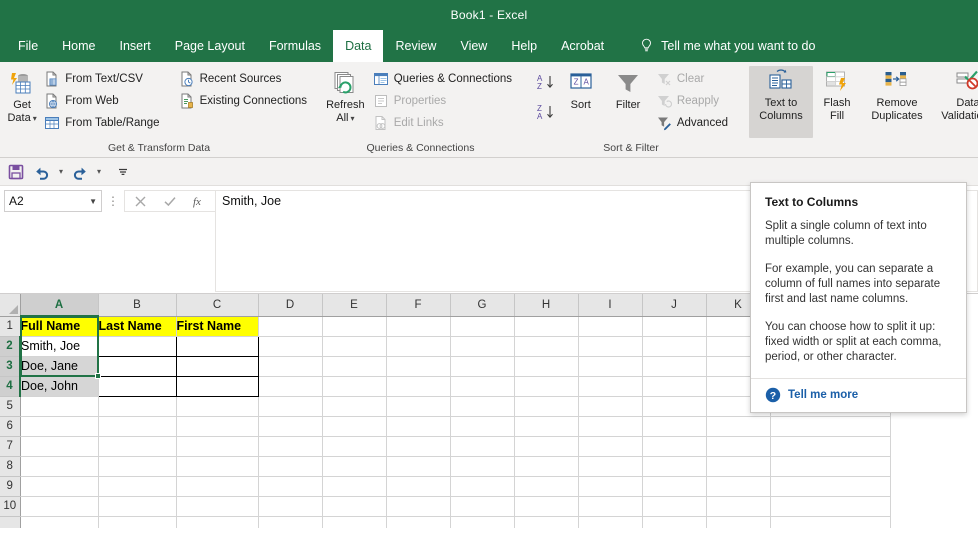 This screenshot has width=978, height=542. Describe the element at coordinates (837, 94) in the screenshot. I see `flash-fill-button: Flash Fill` at that location.